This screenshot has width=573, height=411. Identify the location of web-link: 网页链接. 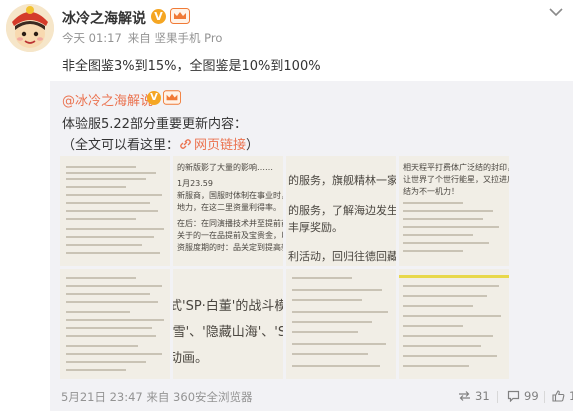
(212, 145).